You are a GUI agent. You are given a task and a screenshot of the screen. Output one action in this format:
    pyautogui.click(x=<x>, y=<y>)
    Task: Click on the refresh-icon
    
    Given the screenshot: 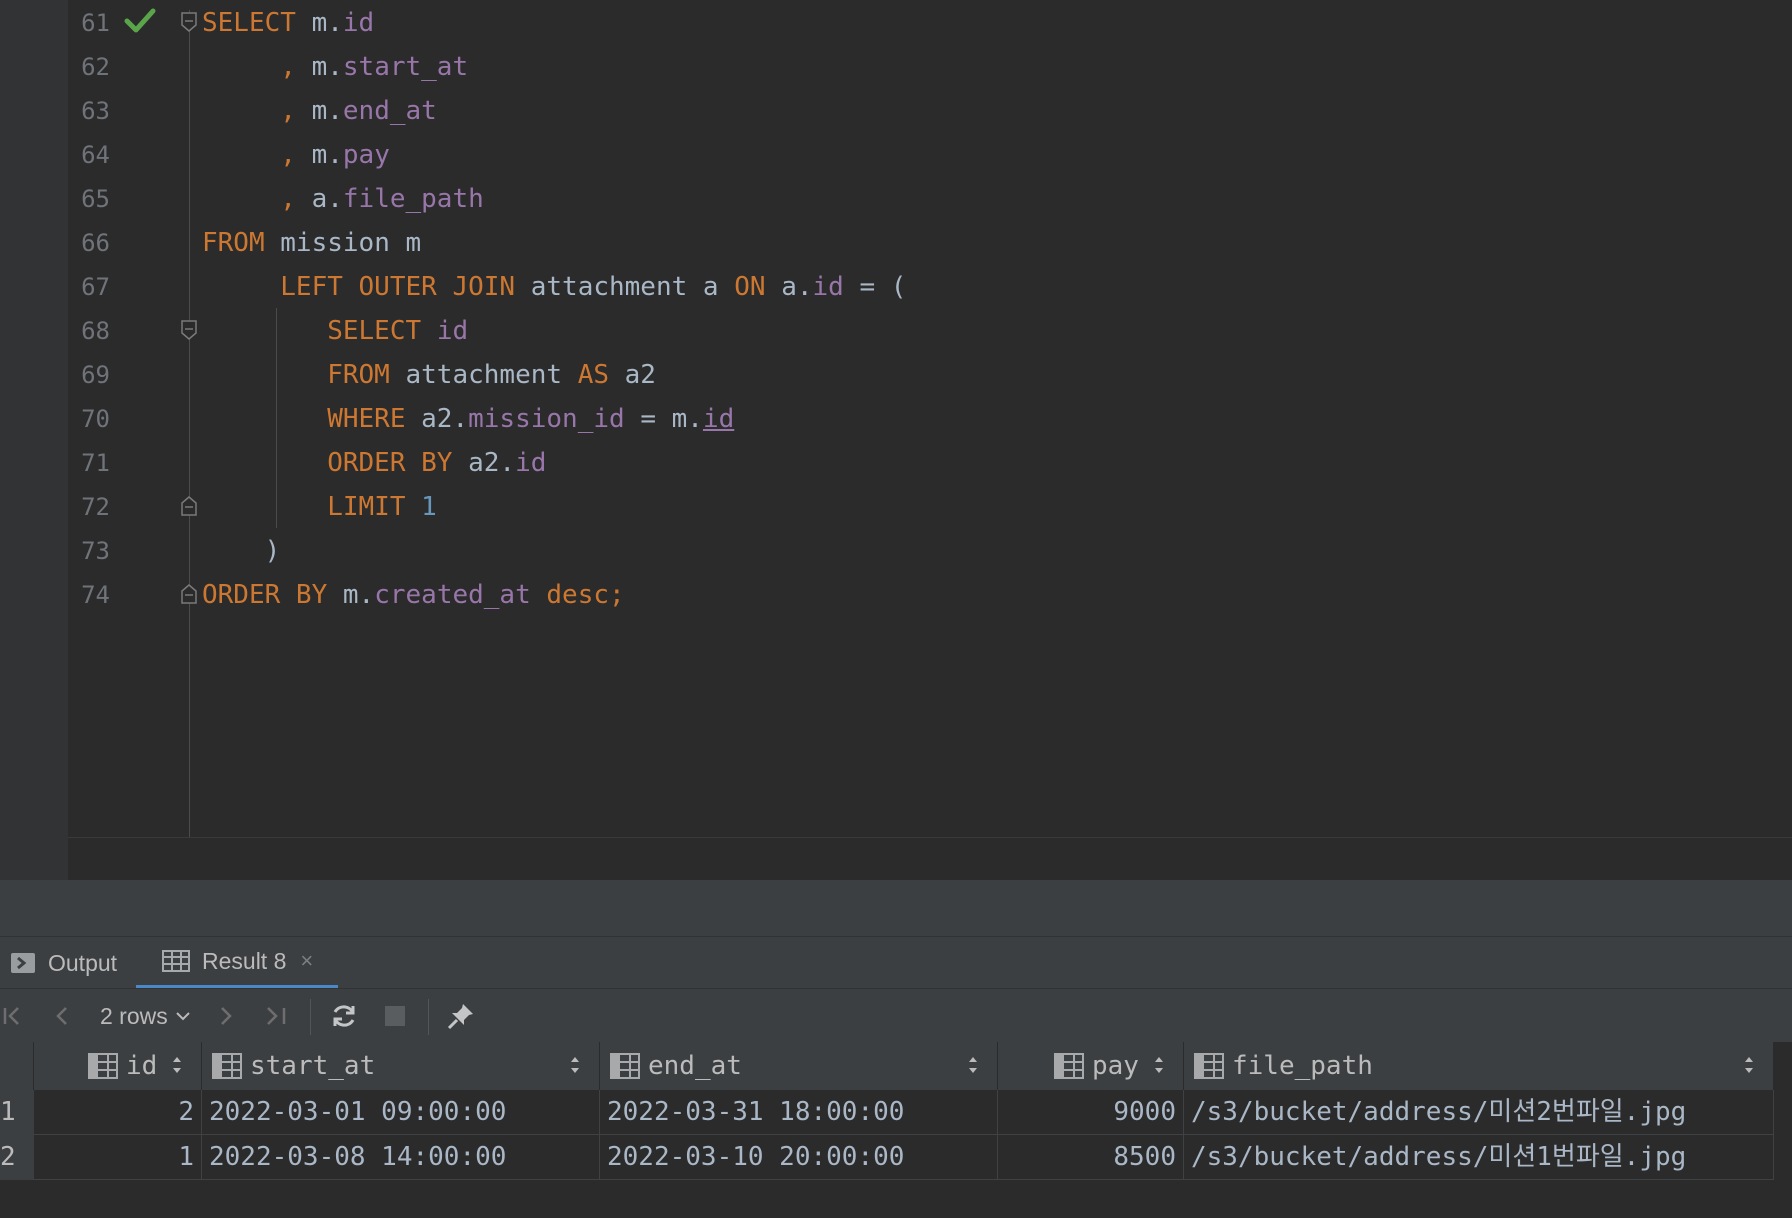 What is the action you would take?
    pyautogui.click(x=344, y=1016)
    